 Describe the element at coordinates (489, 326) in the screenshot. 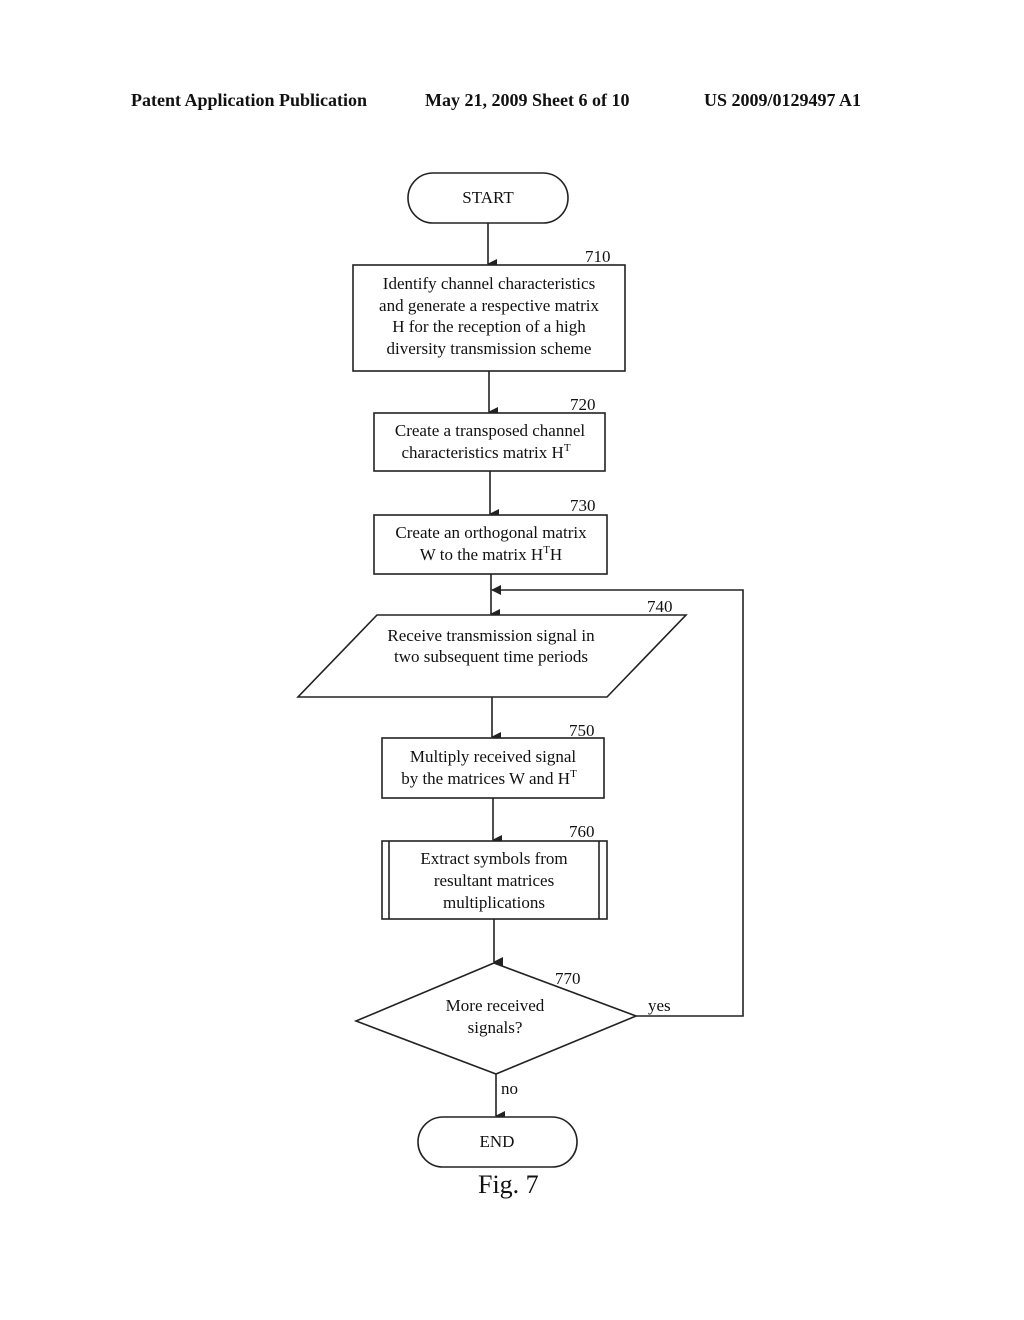

I see `step-710-line-3: H for the reception of a high` at that location.